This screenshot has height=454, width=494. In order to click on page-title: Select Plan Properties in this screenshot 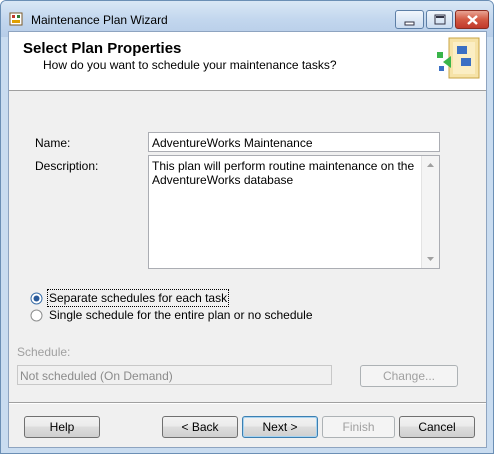, I will do `click(102, 48)`.